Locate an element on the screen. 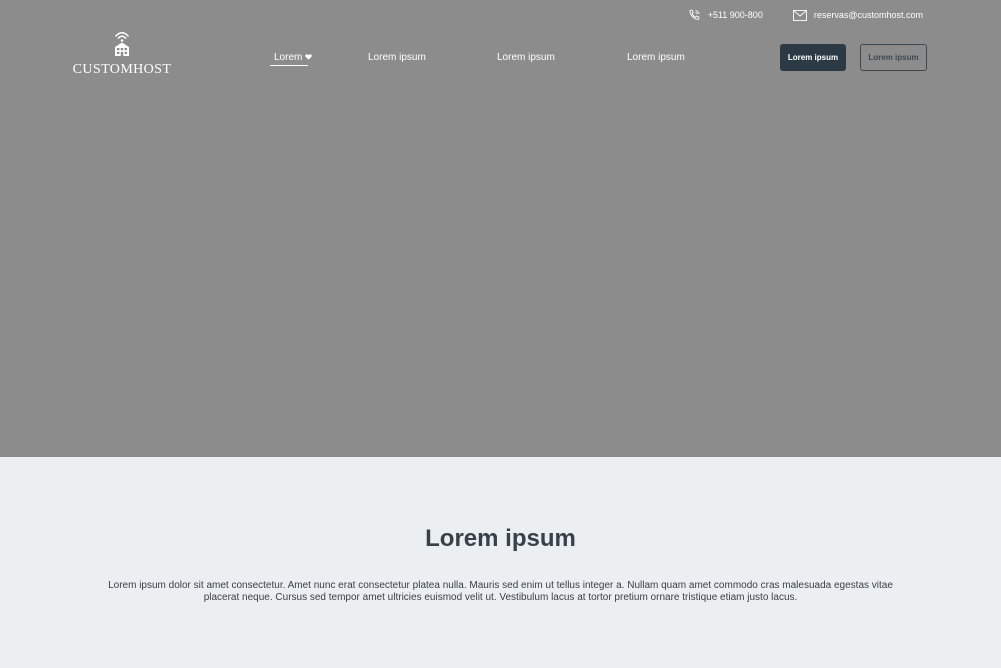 The height and width of the screenshot is (668, 1001). nav-item-2: Lorem ipsum is located at coordinates (397, 57).